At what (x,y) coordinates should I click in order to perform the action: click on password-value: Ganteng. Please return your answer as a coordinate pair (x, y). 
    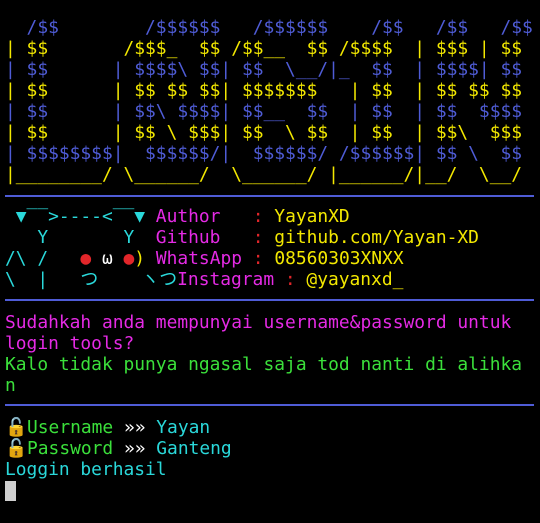
    Looking at the image, I should click on (194, 448).